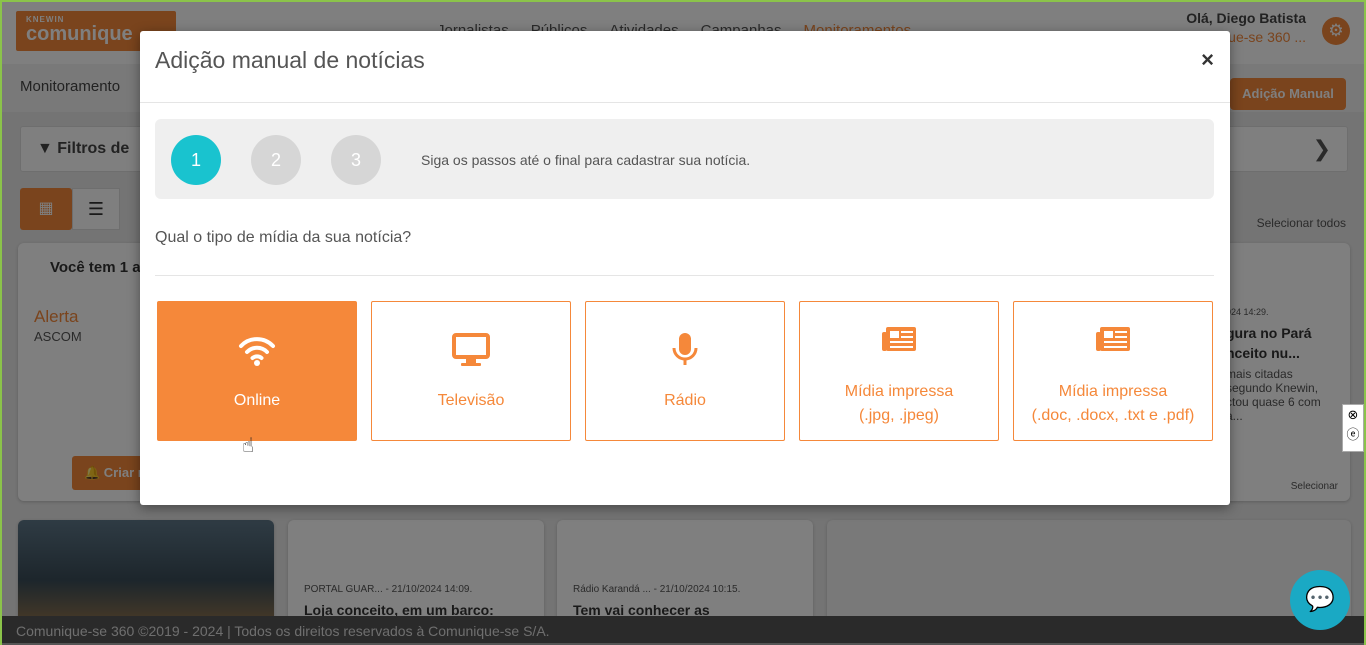 Image resolution: width=1366 pixels, height=645 pixels. I want to click on close-icon: ×, so click(1207, 60).